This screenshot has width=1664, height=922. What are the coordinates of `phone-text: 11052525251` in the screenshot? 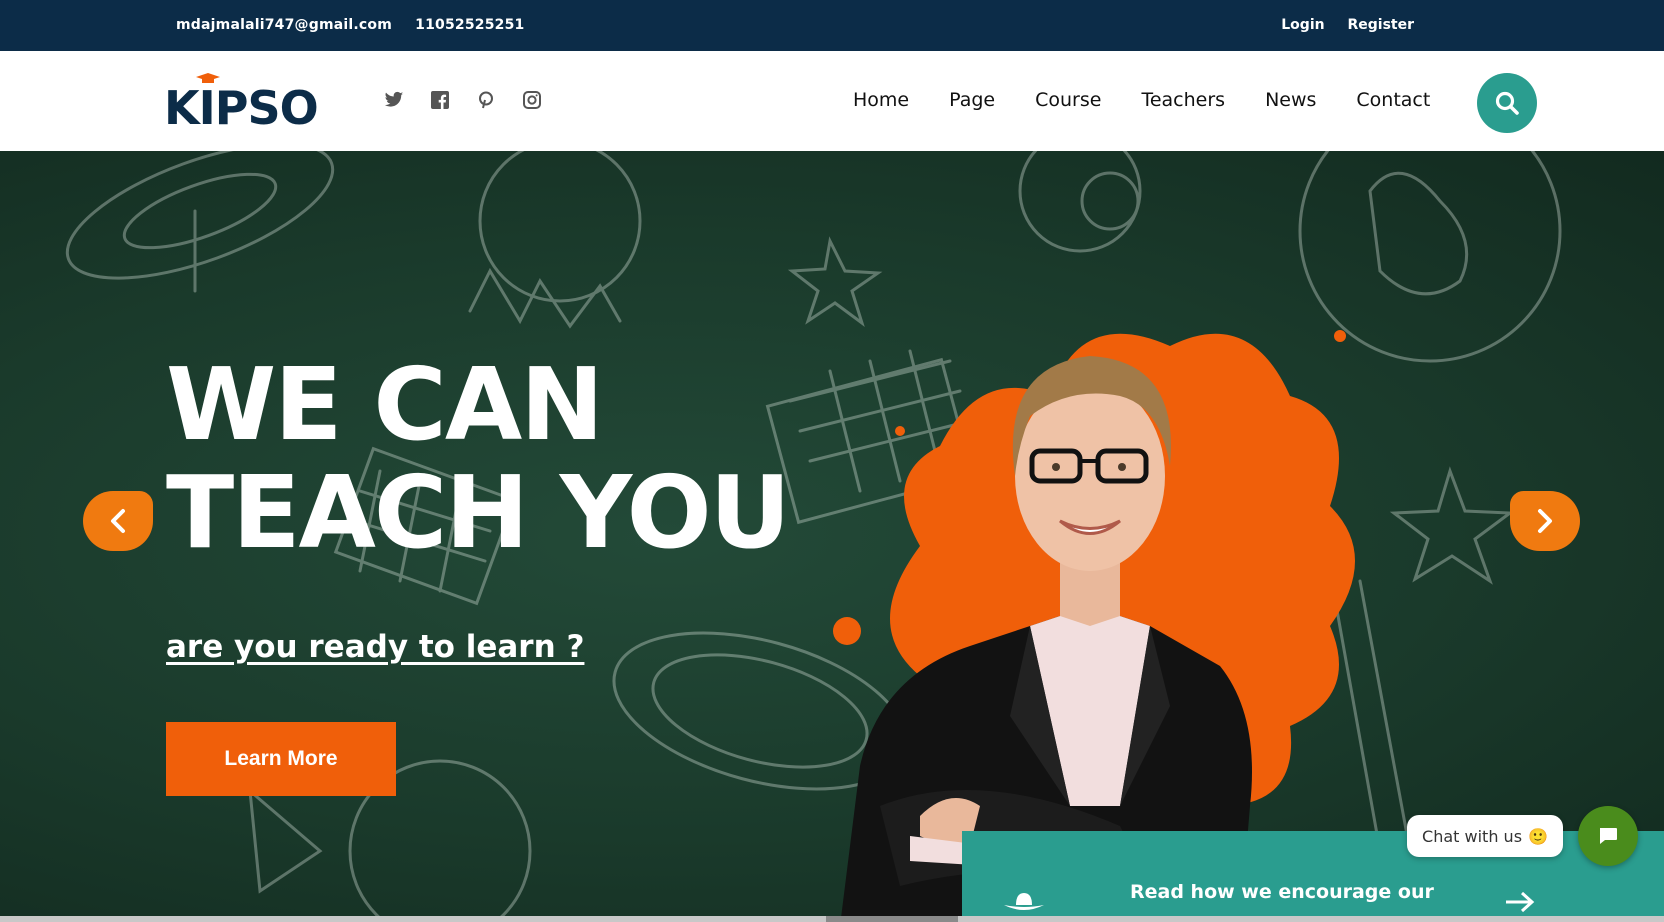 It's located at (469, 25).